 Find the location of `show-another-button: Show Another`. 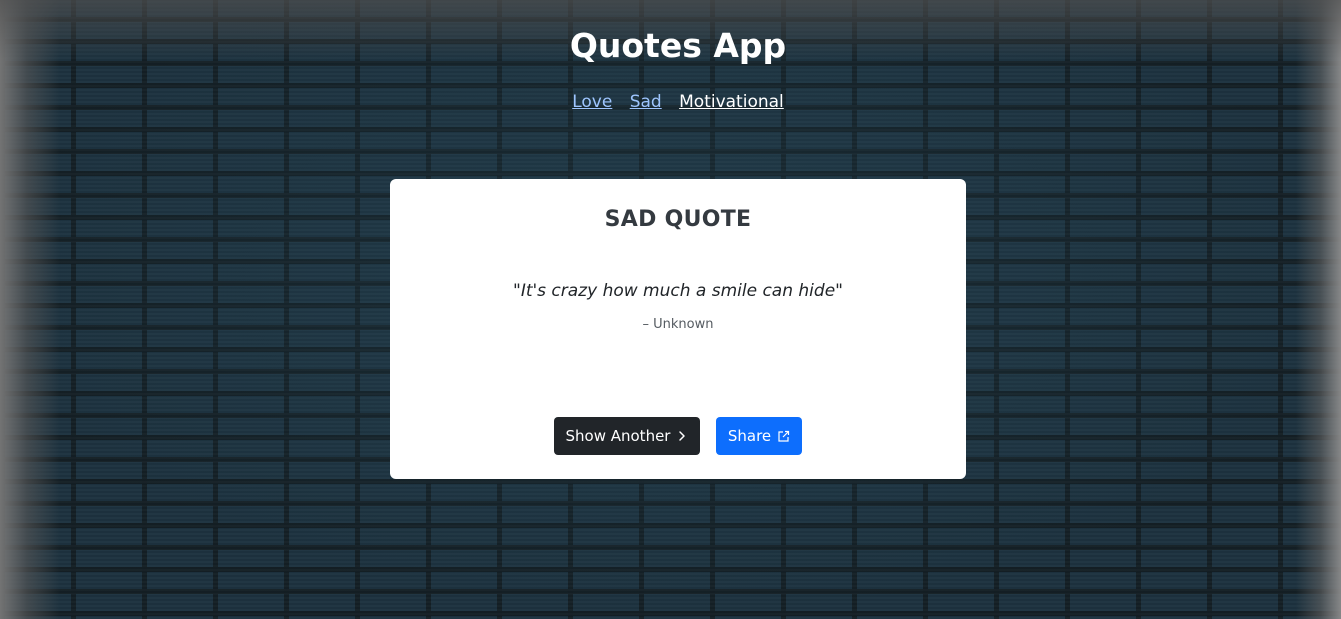

show-another-button: Show Another is located at coordinates (627, 436).